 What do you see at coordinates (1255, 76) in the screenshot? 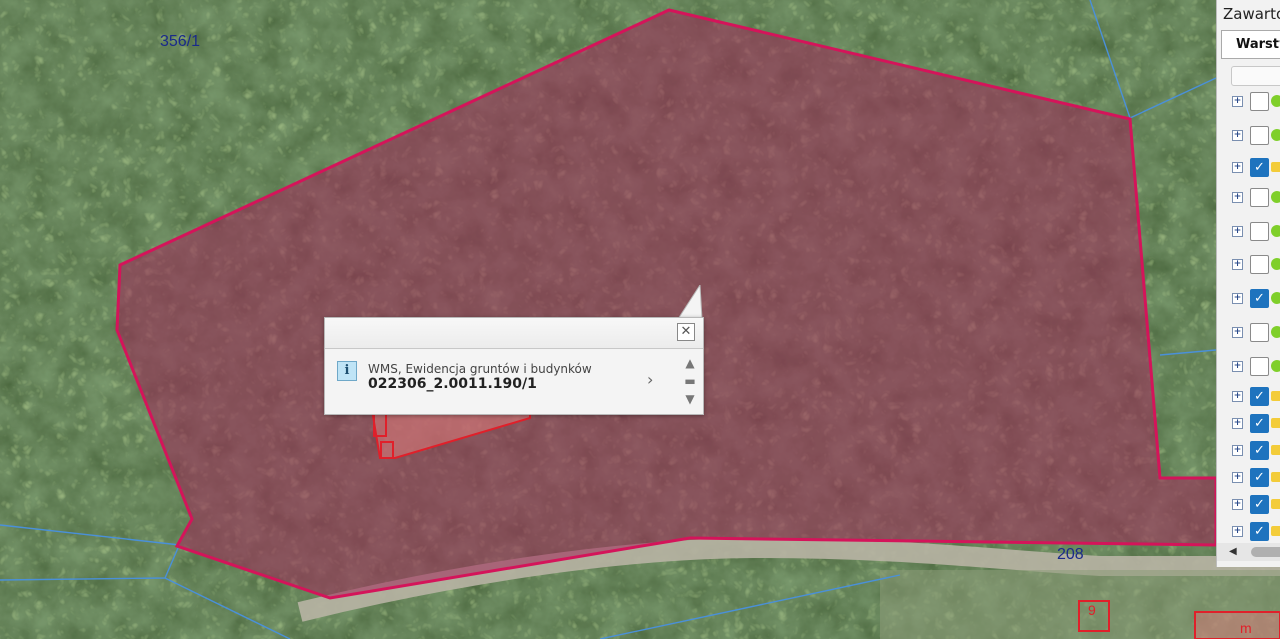
I see `panel-toolbar` at bounding box center [1255, 76].